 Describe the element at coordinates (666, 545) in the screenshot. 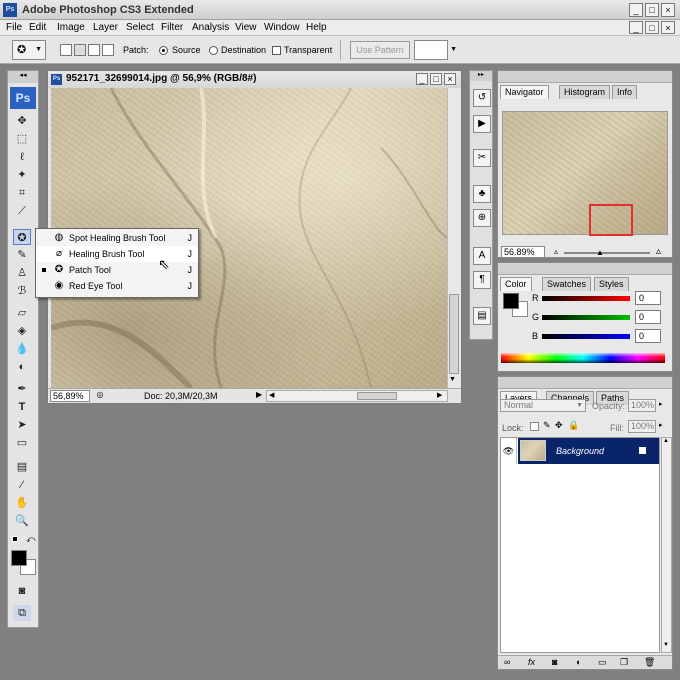

I see `layers-scrollbar: ▲ ▼` at that location.